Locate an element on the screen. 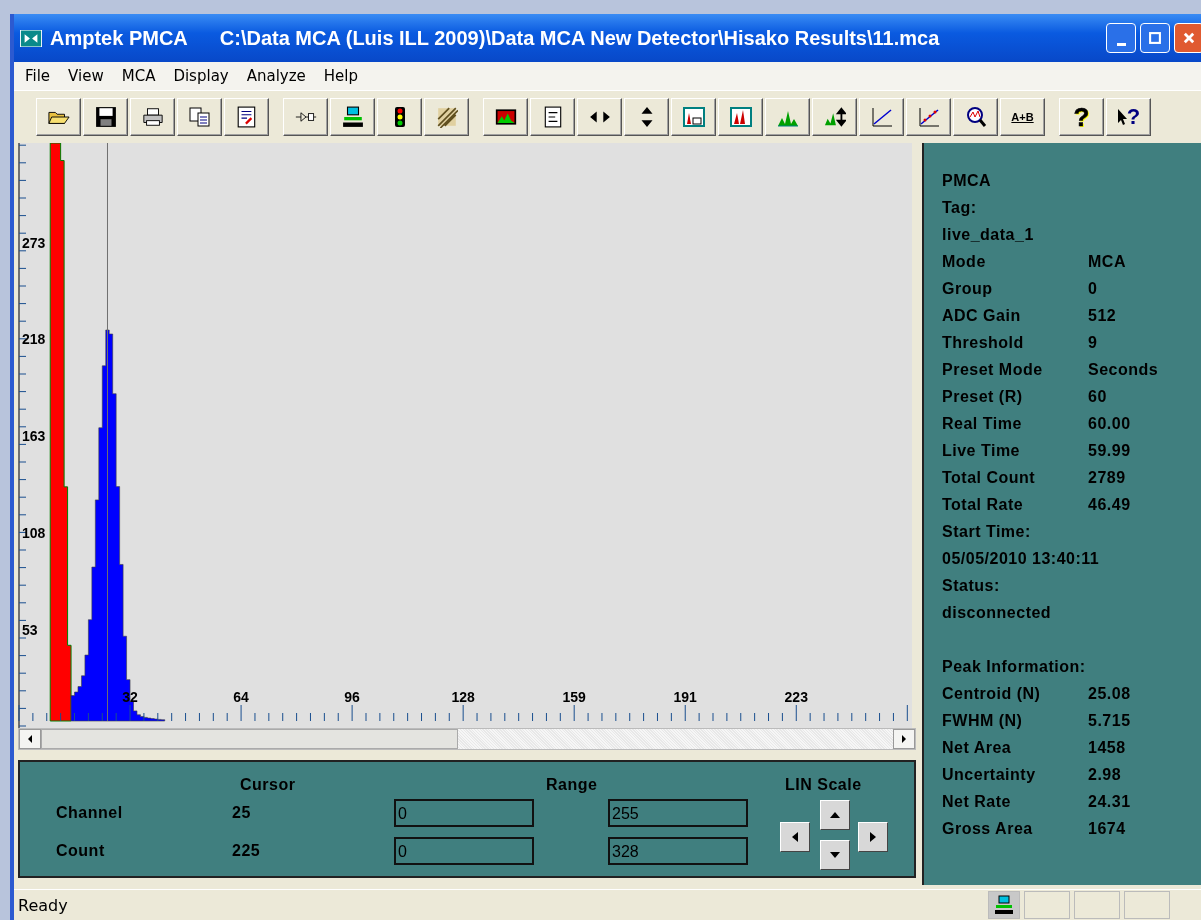 The width and height of the screenshot is (1201, 920). axis-label: 218 is located at coordinates (34, 339).